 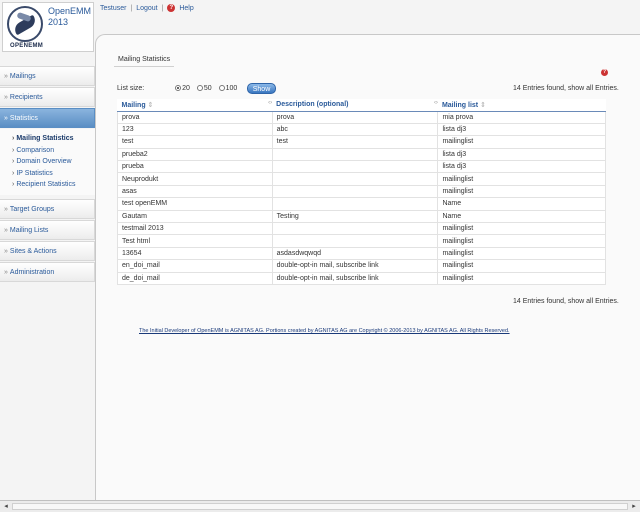 I want to click on column-header-mailing: Mailing ⇕ ‹›, so click(x=195, y=105).